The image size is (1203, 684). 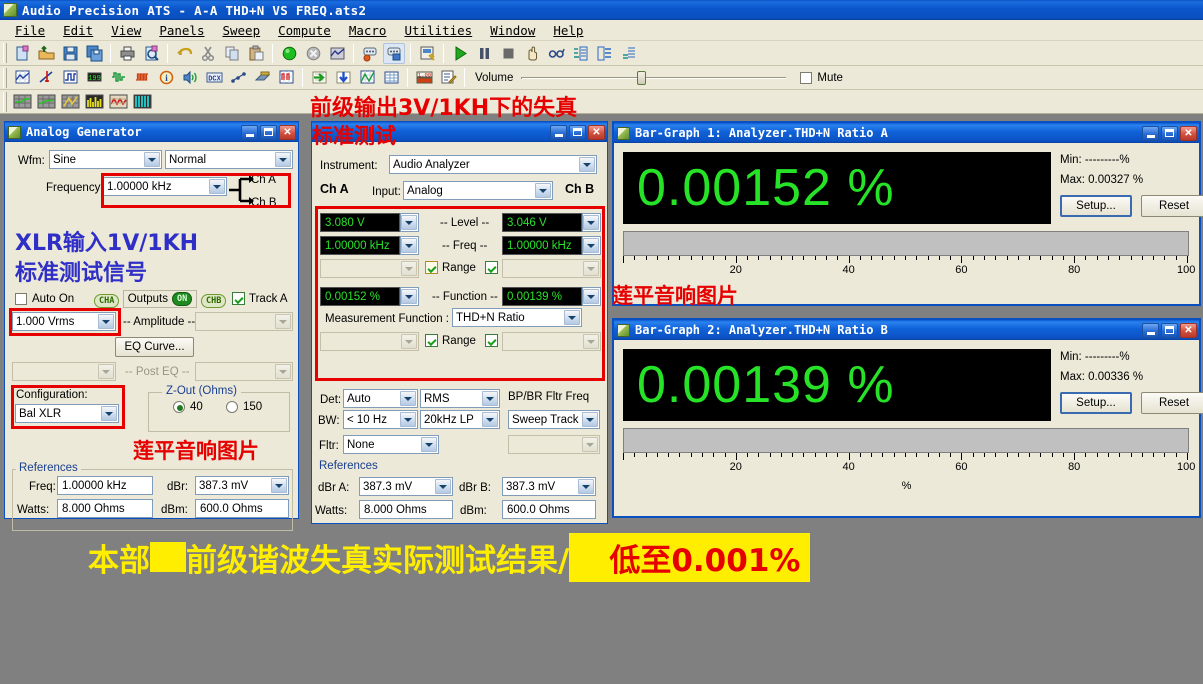 I want to click on print-icon, so click(x=127, y=53).